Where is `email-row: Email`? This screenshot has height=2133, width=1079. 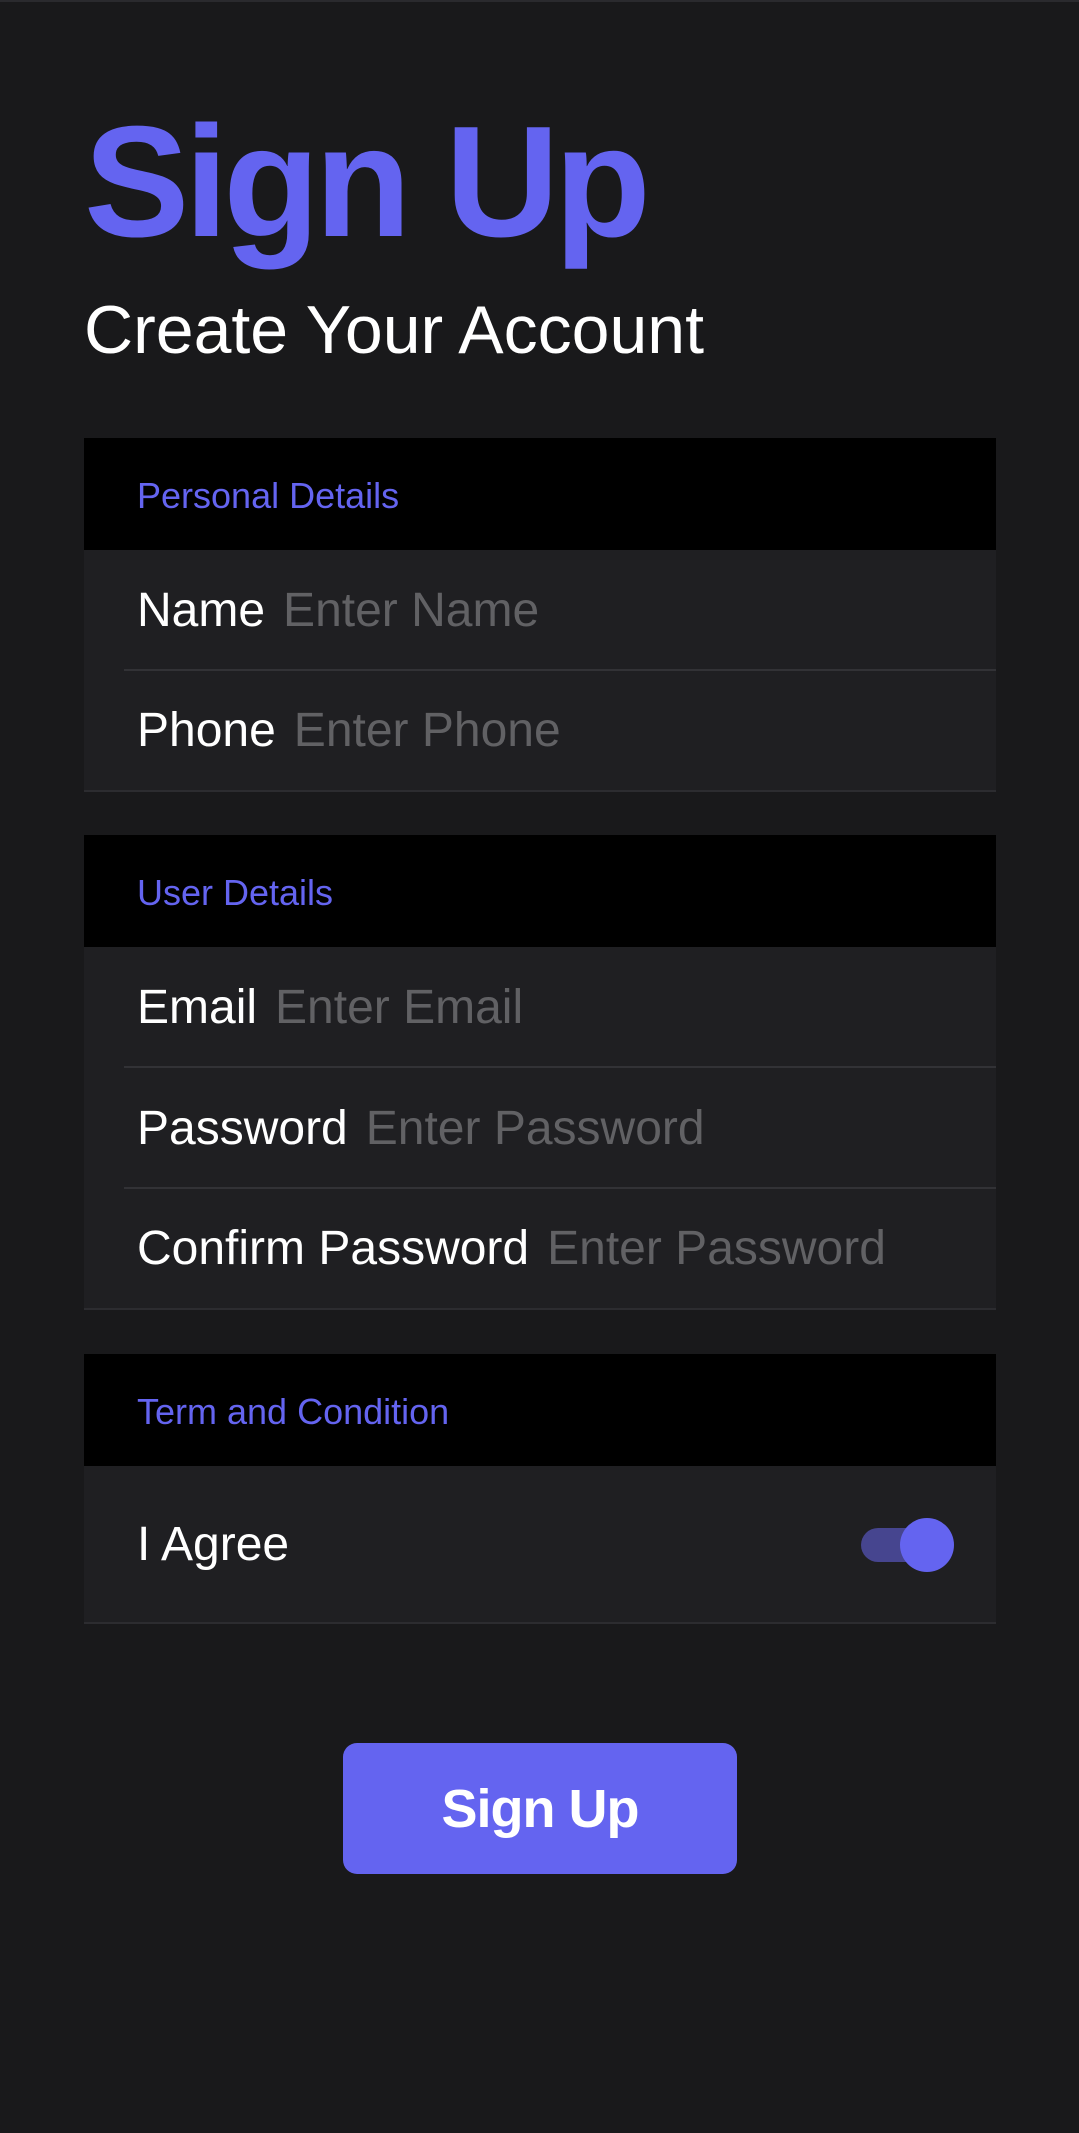
email-row: Email is located at coordinates (540, 1007).